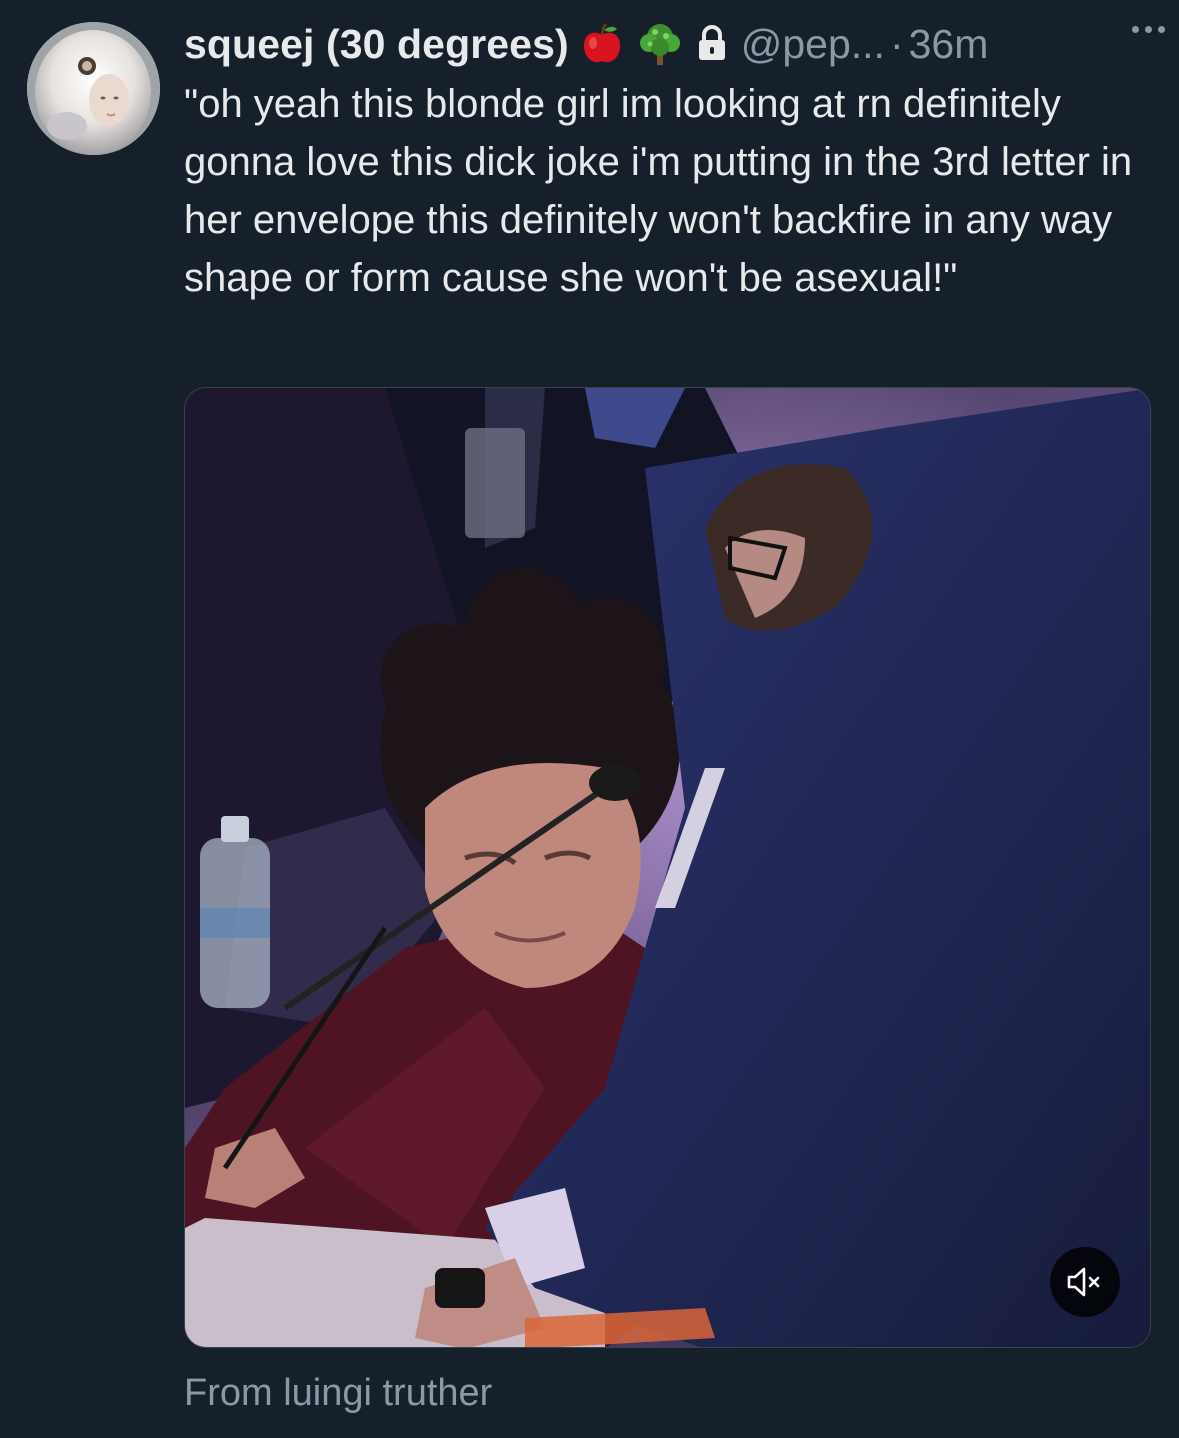 This screenshot has width=1179, height=1438. I want to click on mute-toggle-button, so click(1085, 1282).